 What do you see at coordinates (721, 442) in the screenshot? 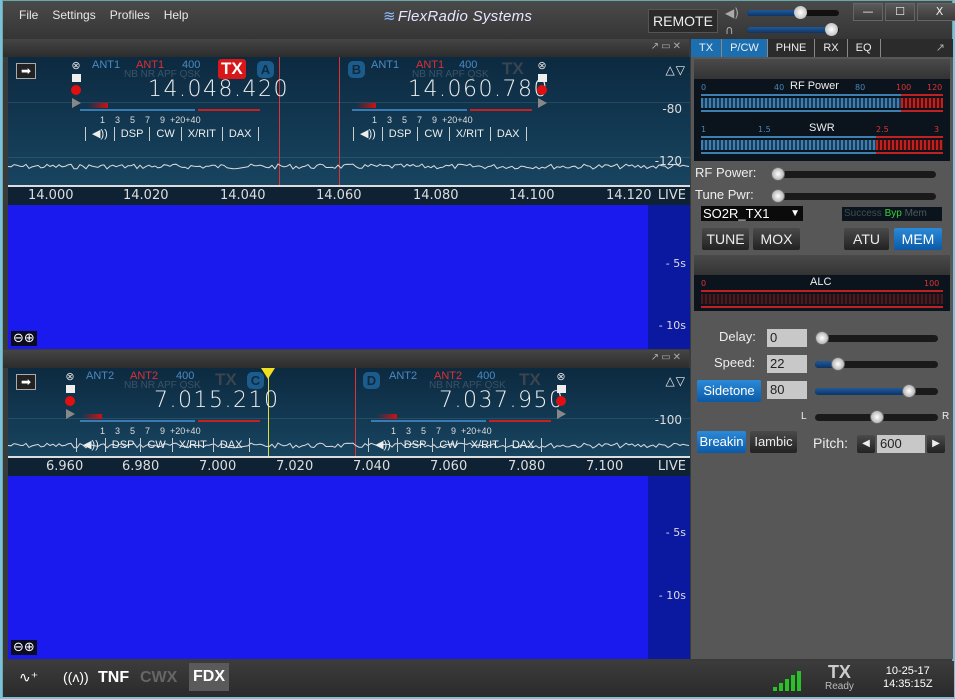
I see `breakin-button: Breakin` at bounding box center [721, 442].